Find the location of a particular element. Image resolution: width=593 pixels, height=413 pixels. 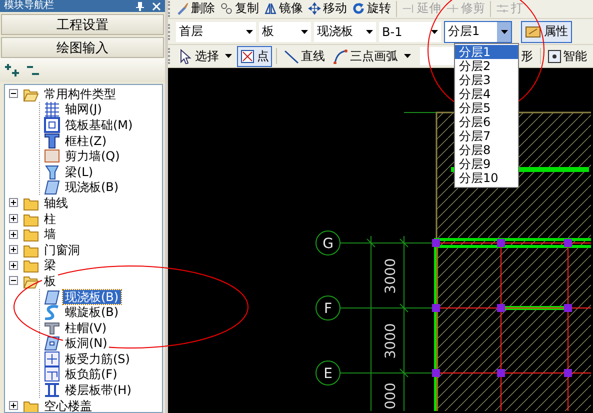

dropdown-field: 分层1 is located at coordinates (478, 31).